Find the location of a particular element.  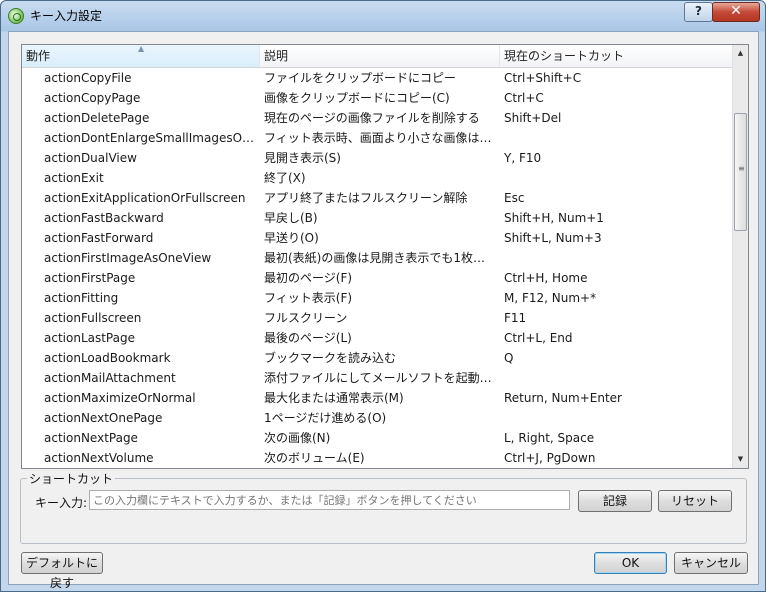

ok-button: OK is located at coordinates (630, 563).